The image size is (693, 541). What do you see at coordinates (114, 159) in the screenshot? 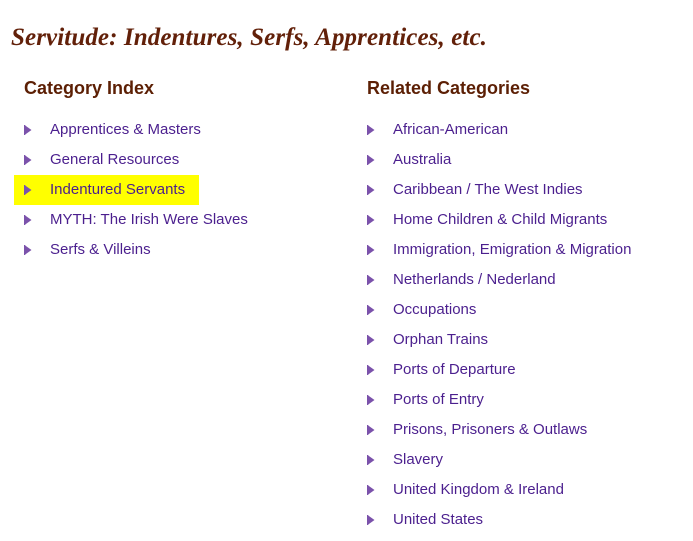
I see `category-link: General Resources` at bounding box center [114, 159].